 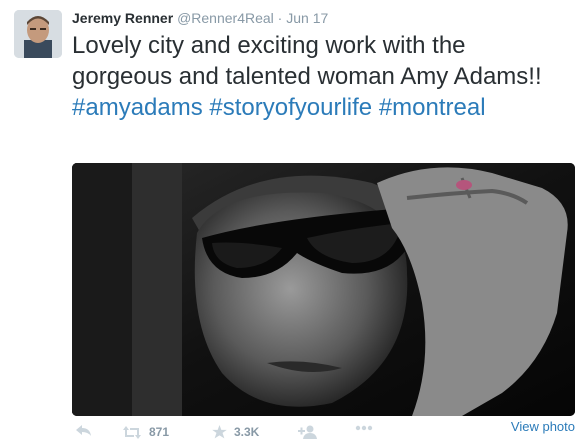 I want to click on reply-icon, so click(x=84, y=431).